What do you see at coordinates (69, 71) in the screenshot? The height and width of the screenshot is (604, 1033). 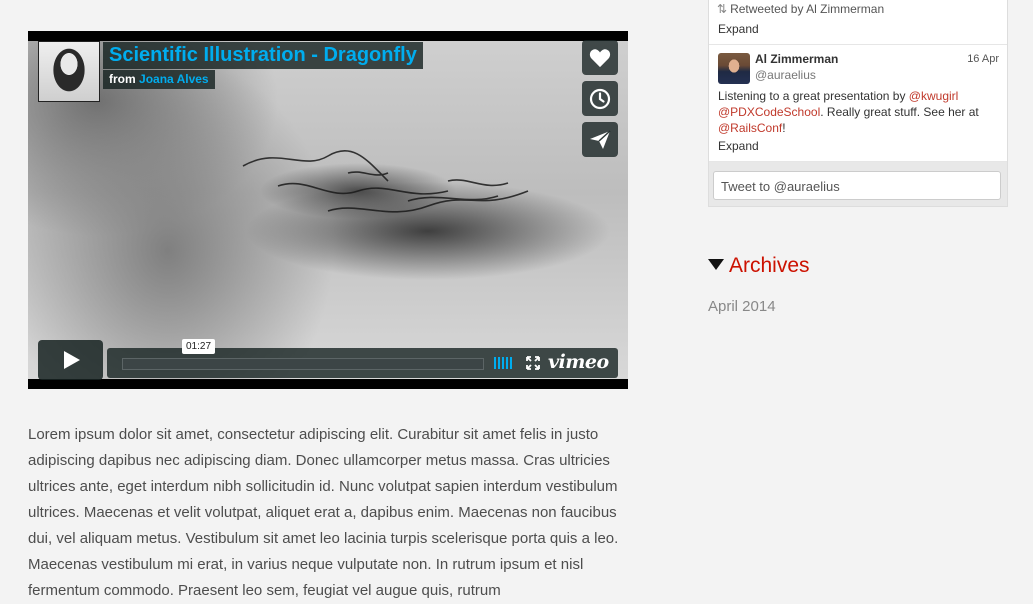 I see `author-portrait` at bounding box center [69, 71].